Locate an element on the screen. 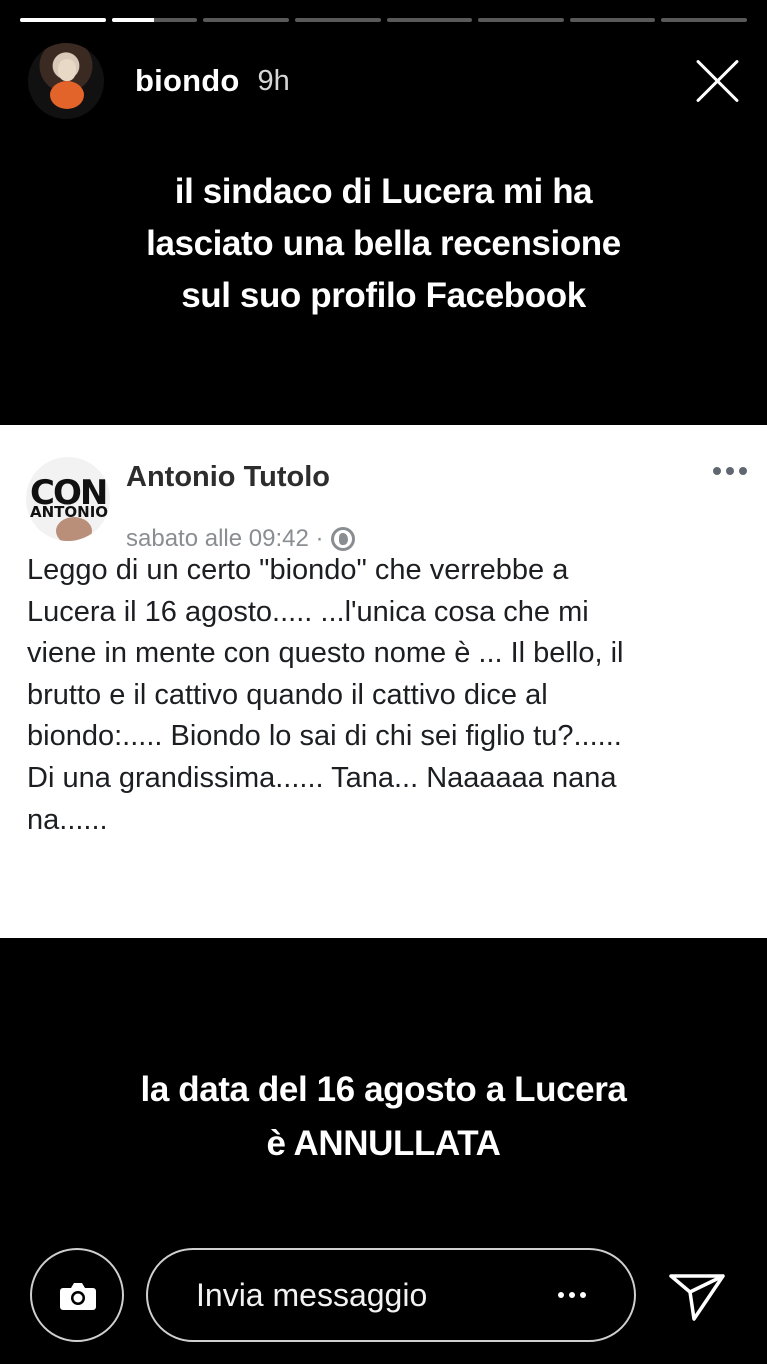 This screenshot has height=1364, width=767. story-footer: Invia messaggio is located at coordinates (383, 1297).